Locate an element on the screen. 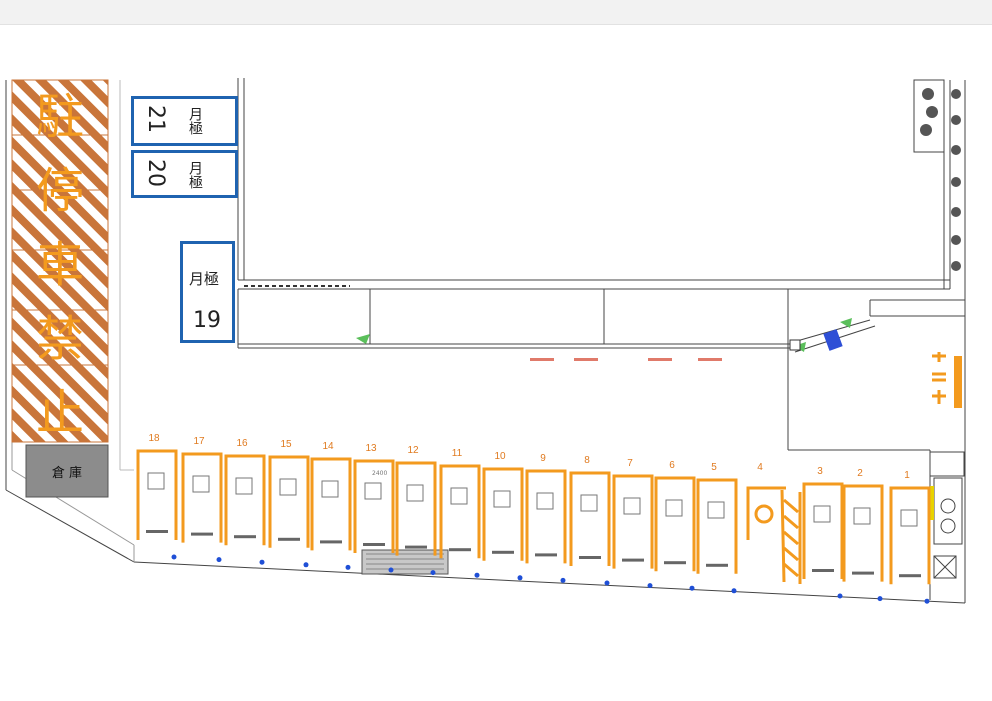  space-number: 10 is located at coordinates (500, 456).